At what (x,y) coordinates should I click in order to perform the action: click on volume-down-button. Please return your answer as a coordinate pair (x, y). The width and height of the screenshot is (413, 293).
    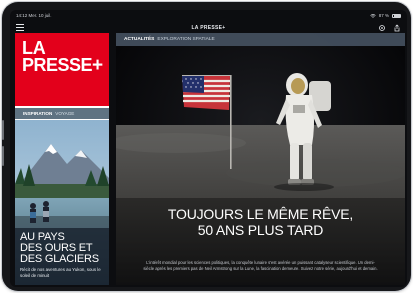
    Looking at the image, I should click on (3, 156).